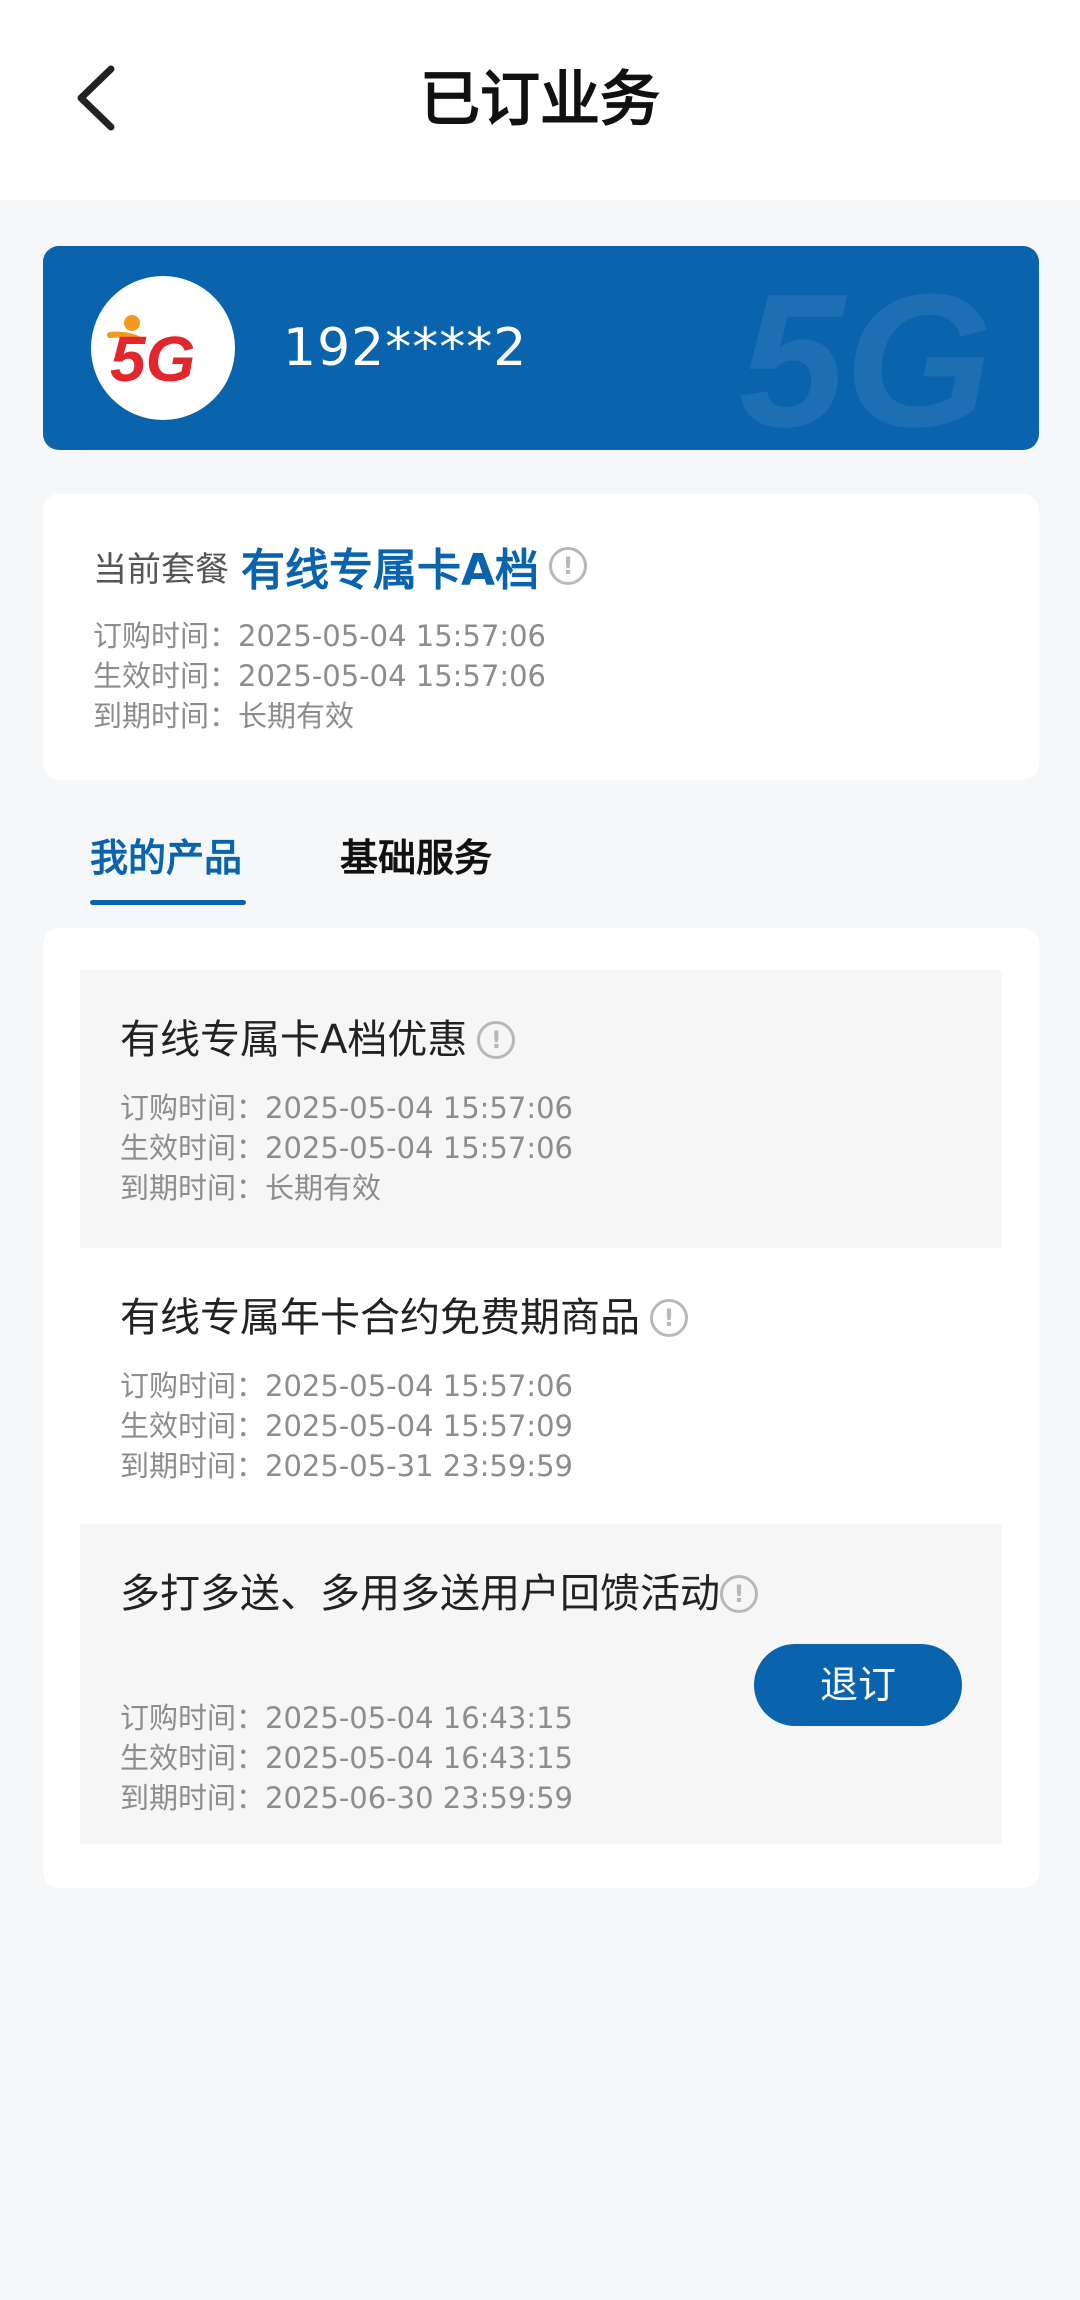 This screenshot has height=2300, width=1080. What do you see at coordinates (346, 1718) in the screenshot?
I see `order-time: 订购时间：2025-05-04 16:43:15` at bounding box center [346, 1718].